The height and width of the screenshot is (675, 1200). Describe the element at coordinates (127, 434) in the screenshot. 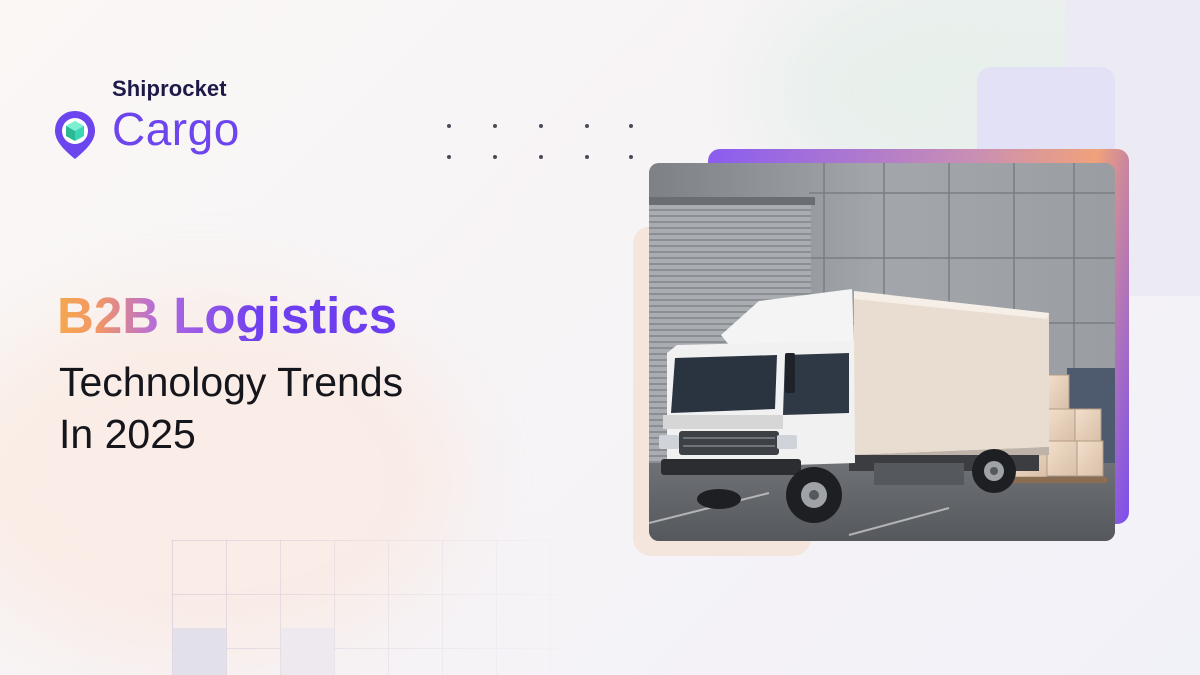

I see `subtitle-line-2: In 2025` at that location.